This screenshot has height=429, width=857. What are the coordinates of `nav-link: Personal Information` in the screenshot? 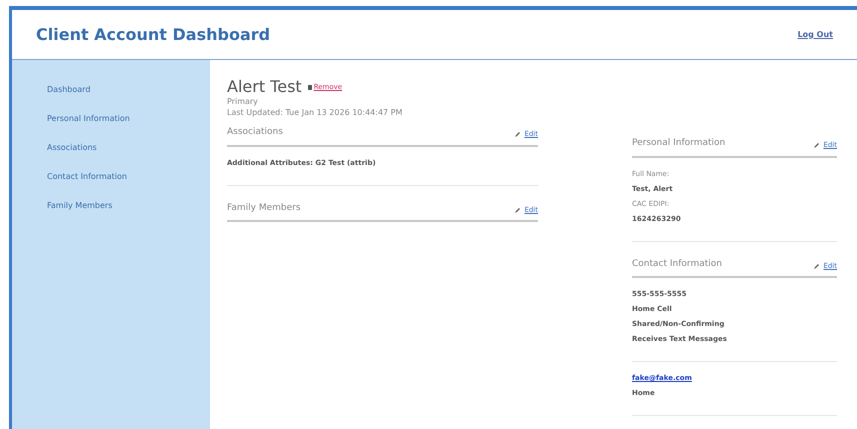 It's located at (128, 119).